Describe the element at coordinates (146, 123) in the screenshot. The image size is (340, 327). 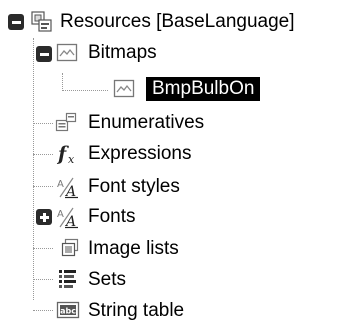
I see `tree-item-label-enumeratives: Enumeratives` at that location.